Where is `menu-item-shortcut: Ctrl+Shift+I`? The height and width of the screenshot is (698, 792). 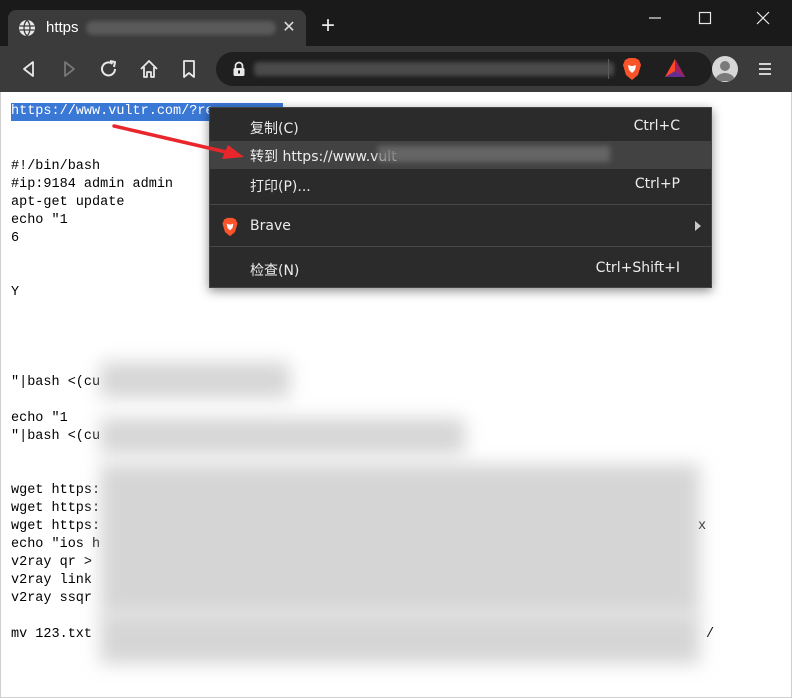
menu-item-shortcut: Ctrl+Shift+I is located at coordinates (637, 268).